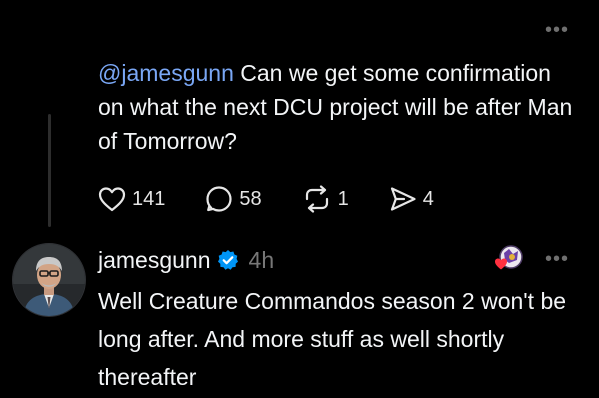 The image size is (599, 398). I want to click on liker-avatar-icon, so click(509, 257).